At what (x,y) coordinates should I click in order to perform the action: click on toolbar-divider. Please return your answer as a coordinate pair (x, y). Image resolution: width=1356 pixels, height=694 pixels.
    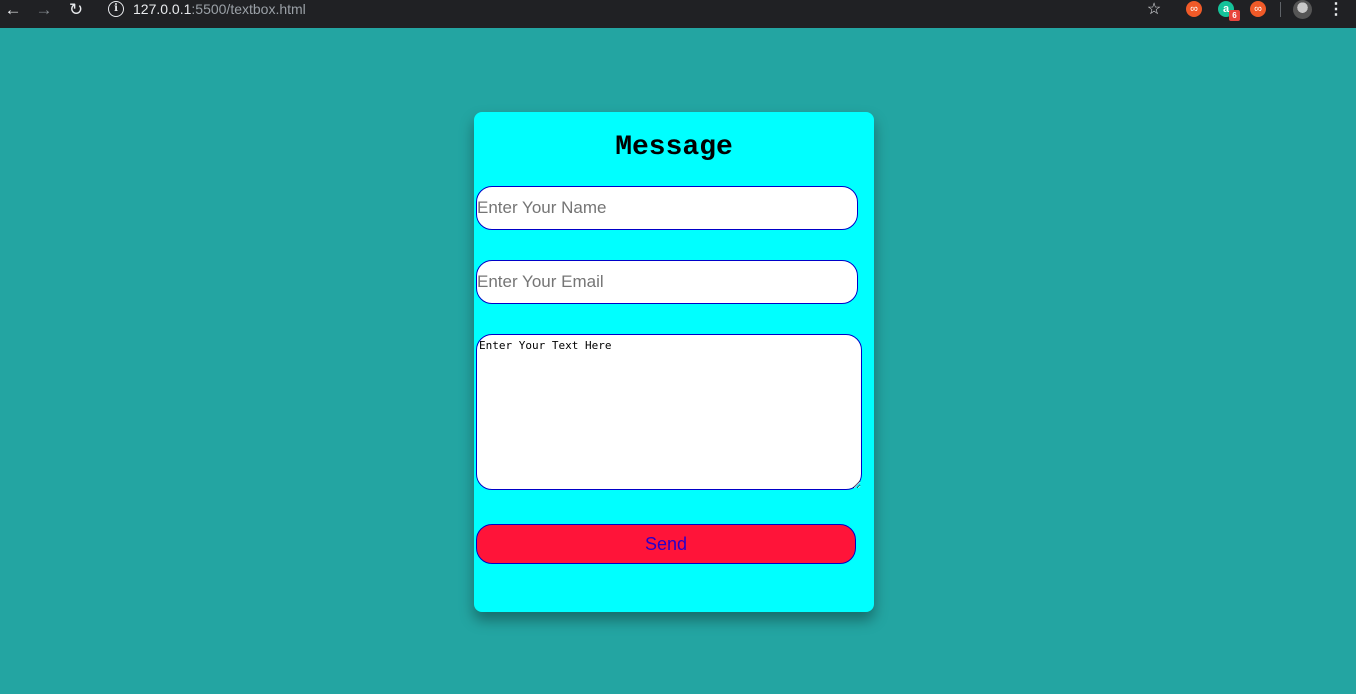
    Looking at the image, I should click on (1280, 9).